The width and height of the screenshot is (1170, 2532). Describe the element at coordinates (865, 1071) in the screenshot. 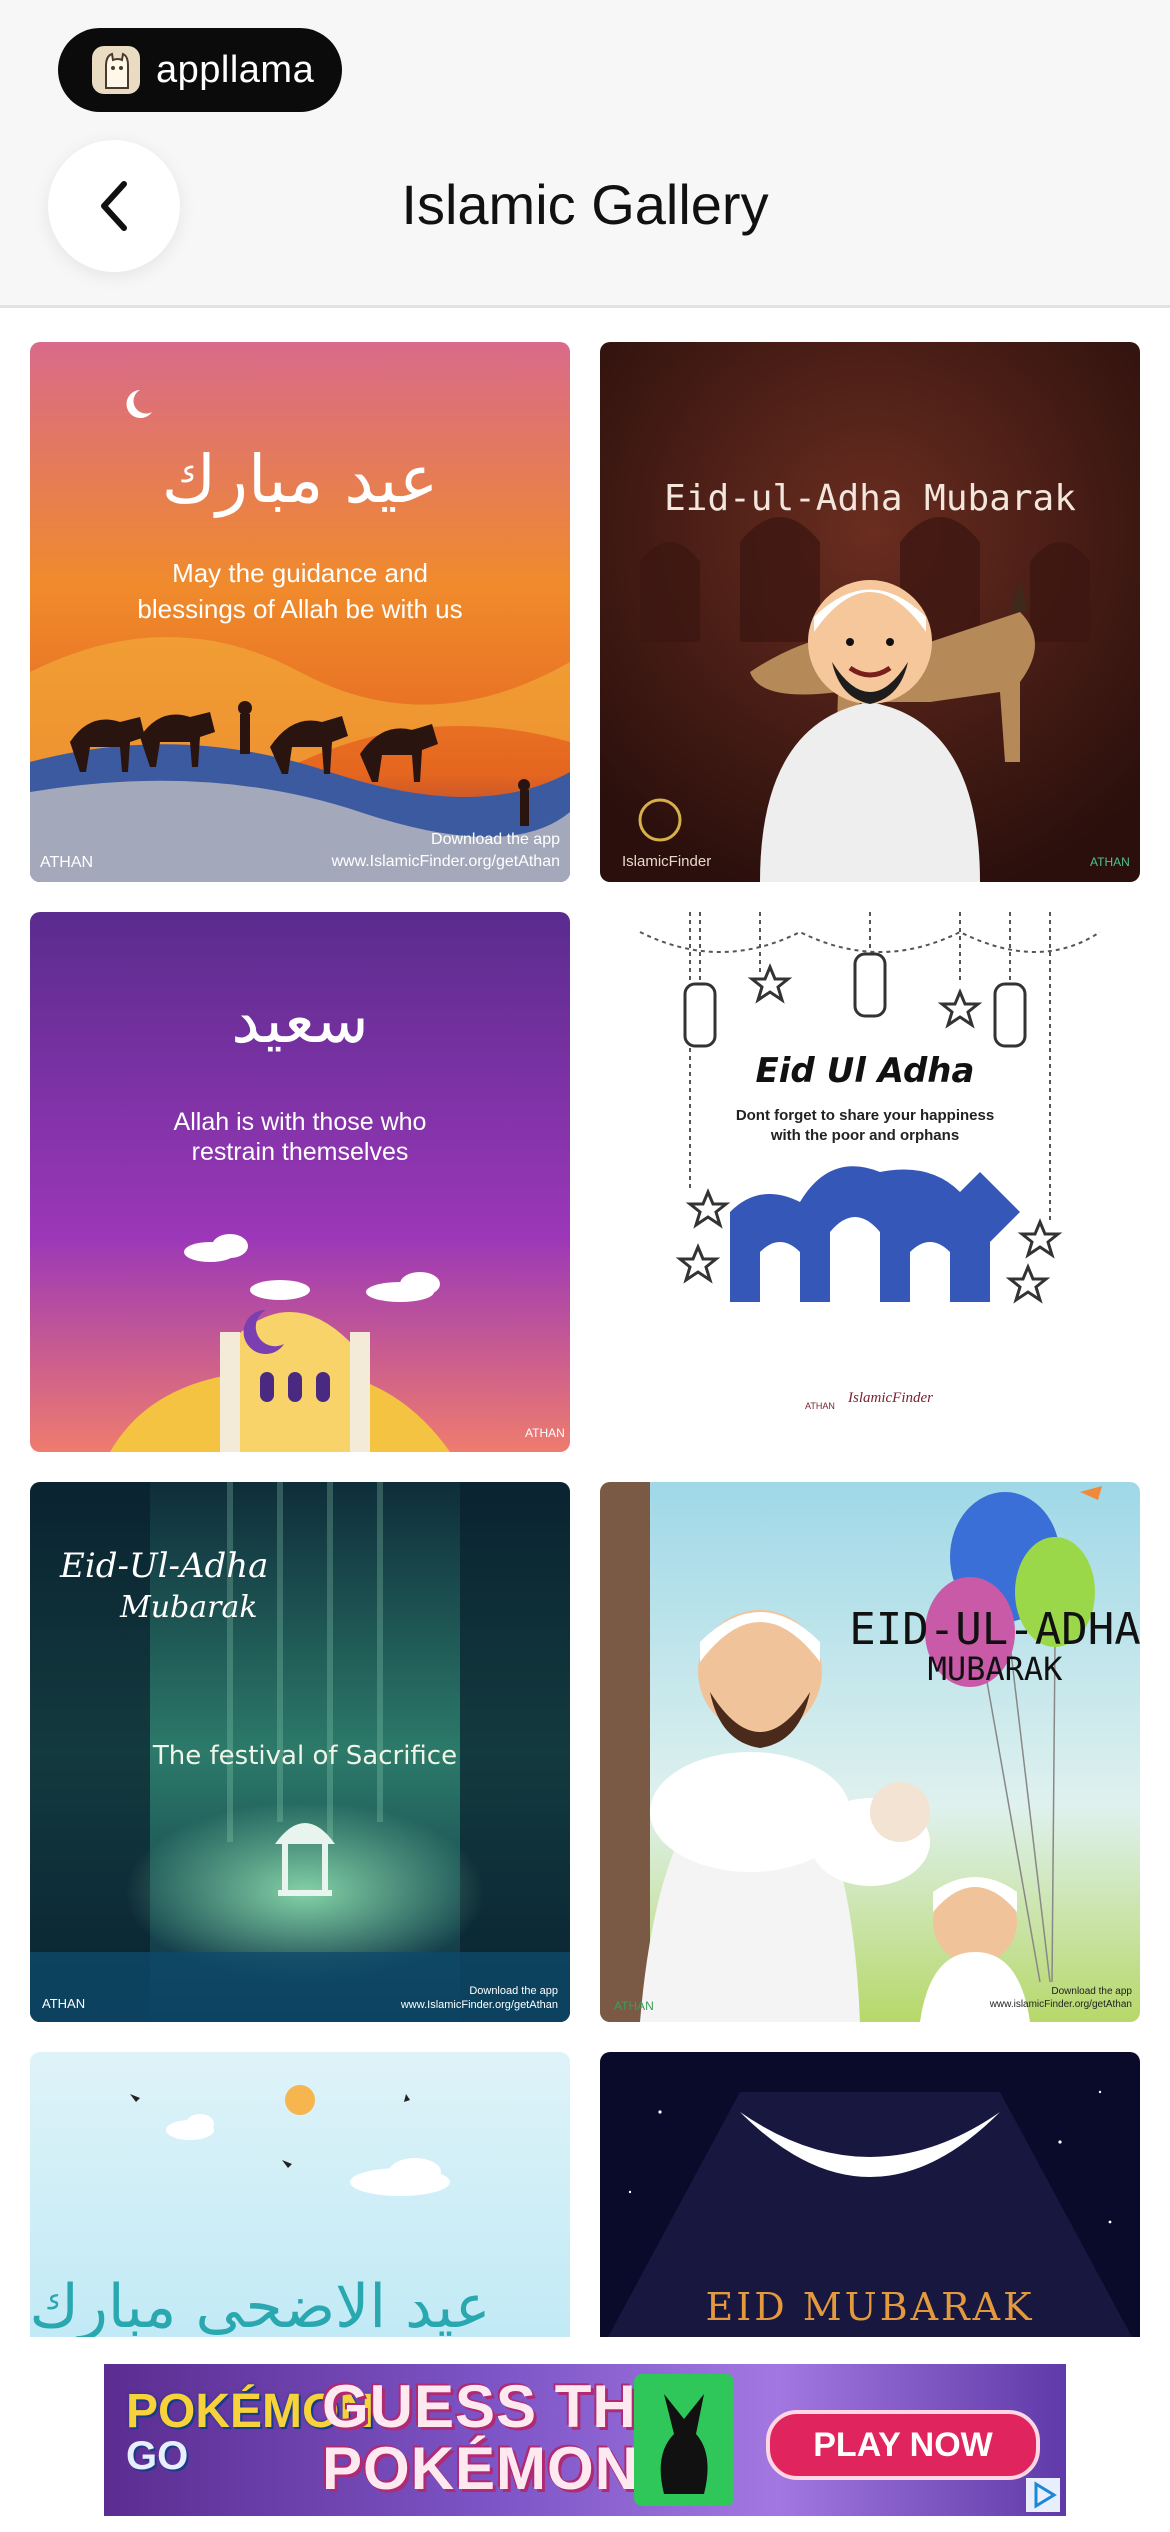

I see `tile-title: Eid Ul Adha` at that location.